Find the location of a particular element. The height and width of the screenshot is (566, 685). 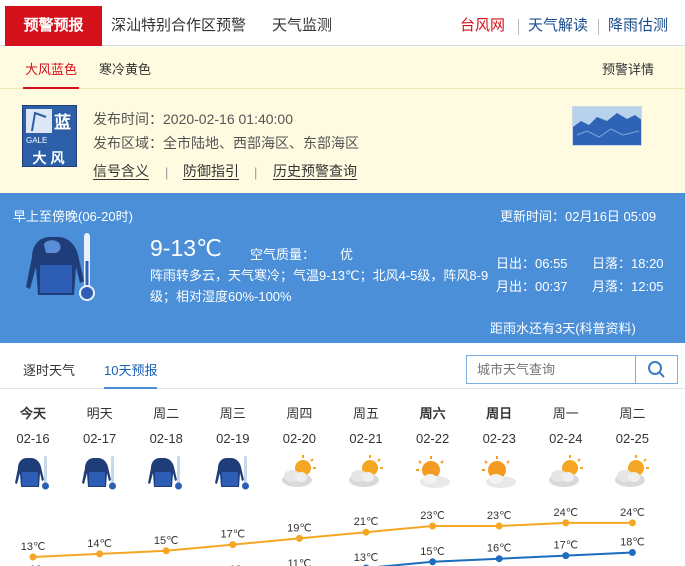

nav-divider is located at coordinates (598, 27).